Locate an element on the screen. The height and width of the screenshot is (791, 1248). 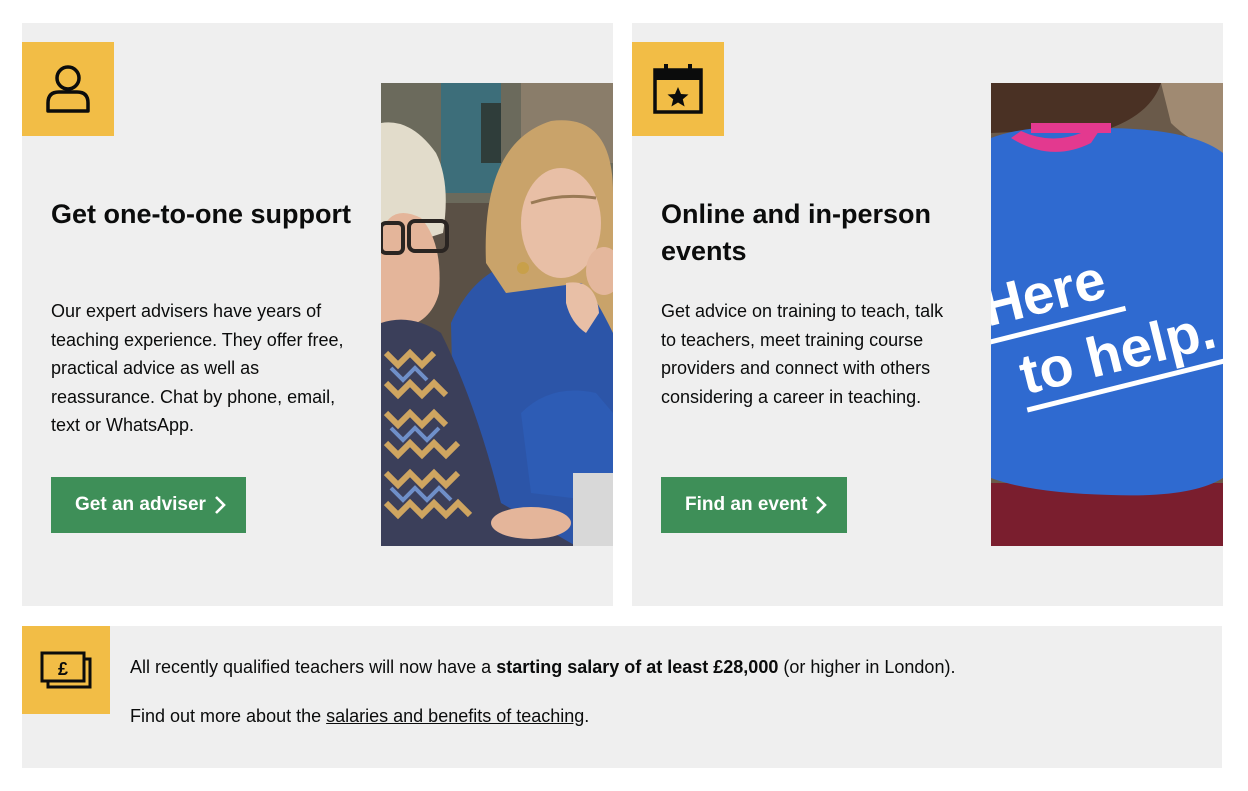
adviser-card-title: Get one-to-one support is located at coordinates (201, 214).